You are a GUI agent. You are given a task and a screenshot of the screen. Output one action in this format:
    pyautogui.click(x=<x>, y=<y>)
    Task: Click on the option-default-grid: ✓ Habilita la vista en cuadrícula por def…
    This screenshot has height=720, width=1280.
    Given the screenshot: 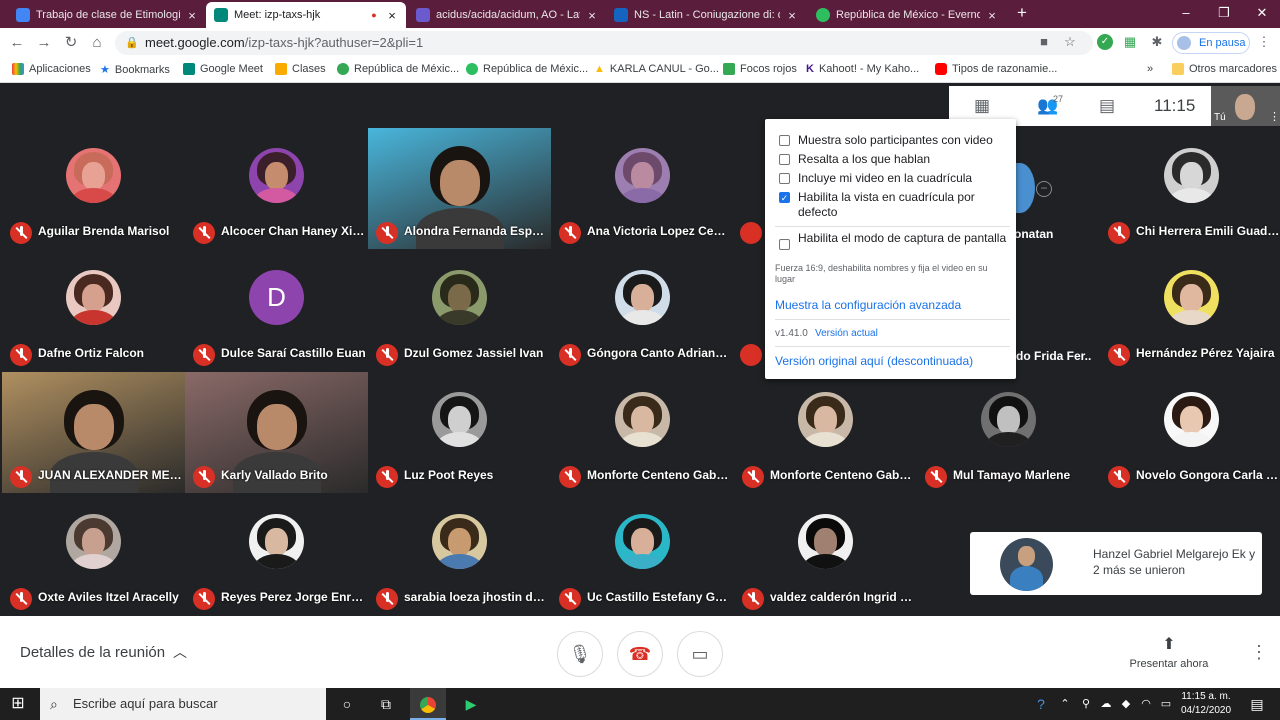 What is the action you would take?
    pyautogui.click(x=894, y=205)
    